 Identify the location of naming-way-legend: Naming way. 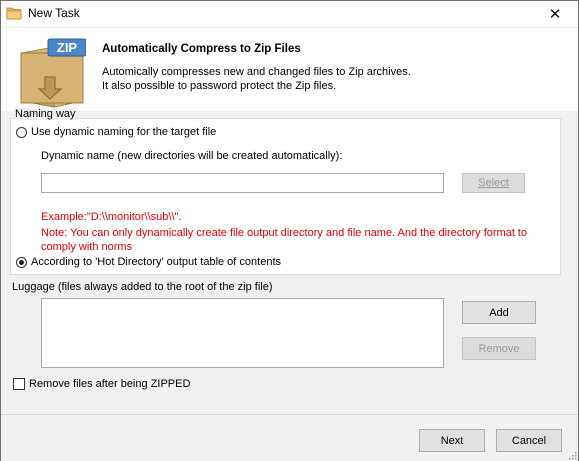
(45, 114).